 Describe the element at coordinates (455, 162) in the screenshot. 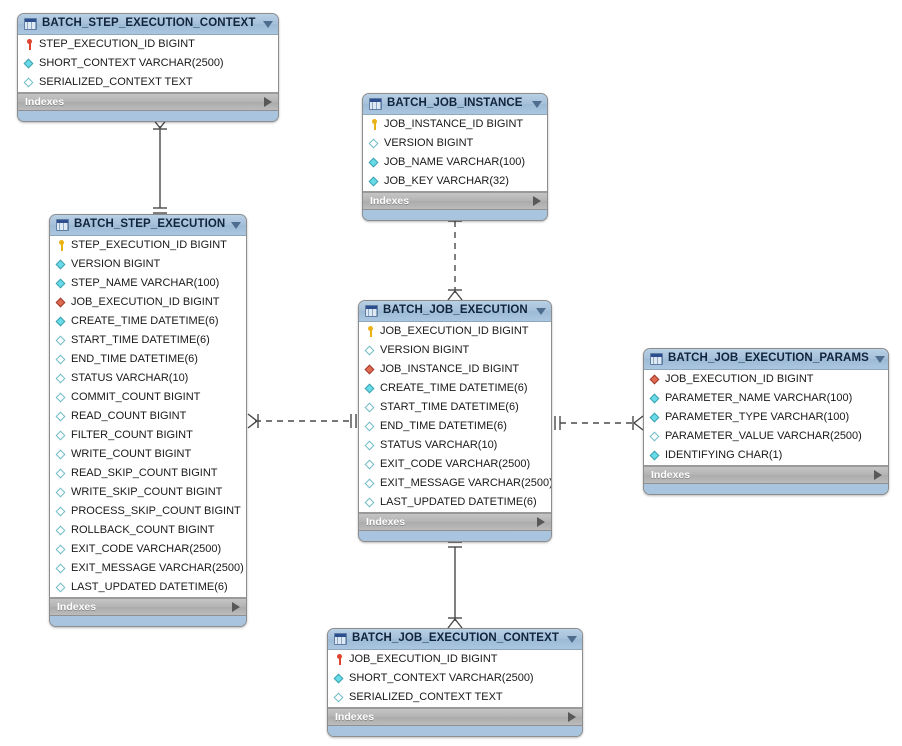

I see `column-row: JOB_NAME VARCHAR(100)` at that location.